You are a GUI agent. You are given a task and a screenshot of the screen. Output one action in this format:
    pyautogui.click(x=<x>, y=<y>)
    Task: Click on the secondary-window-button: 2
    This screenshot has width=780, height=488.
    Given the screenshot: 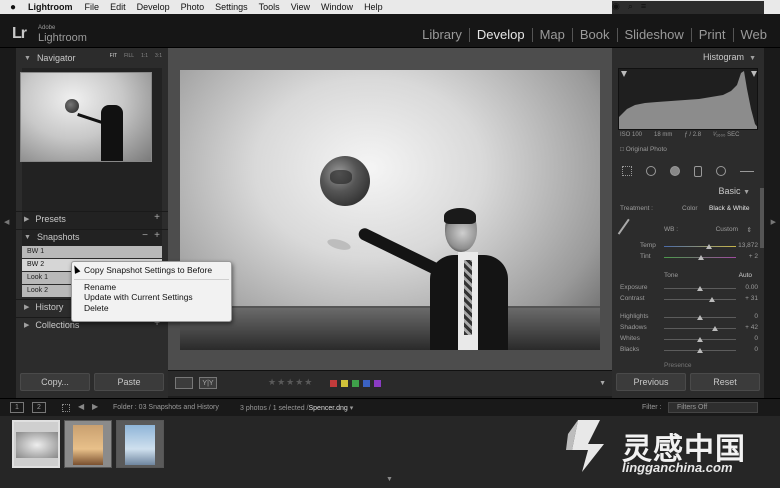 What is the action you would take?
    pyautogui.click(x=39, y=407)
    